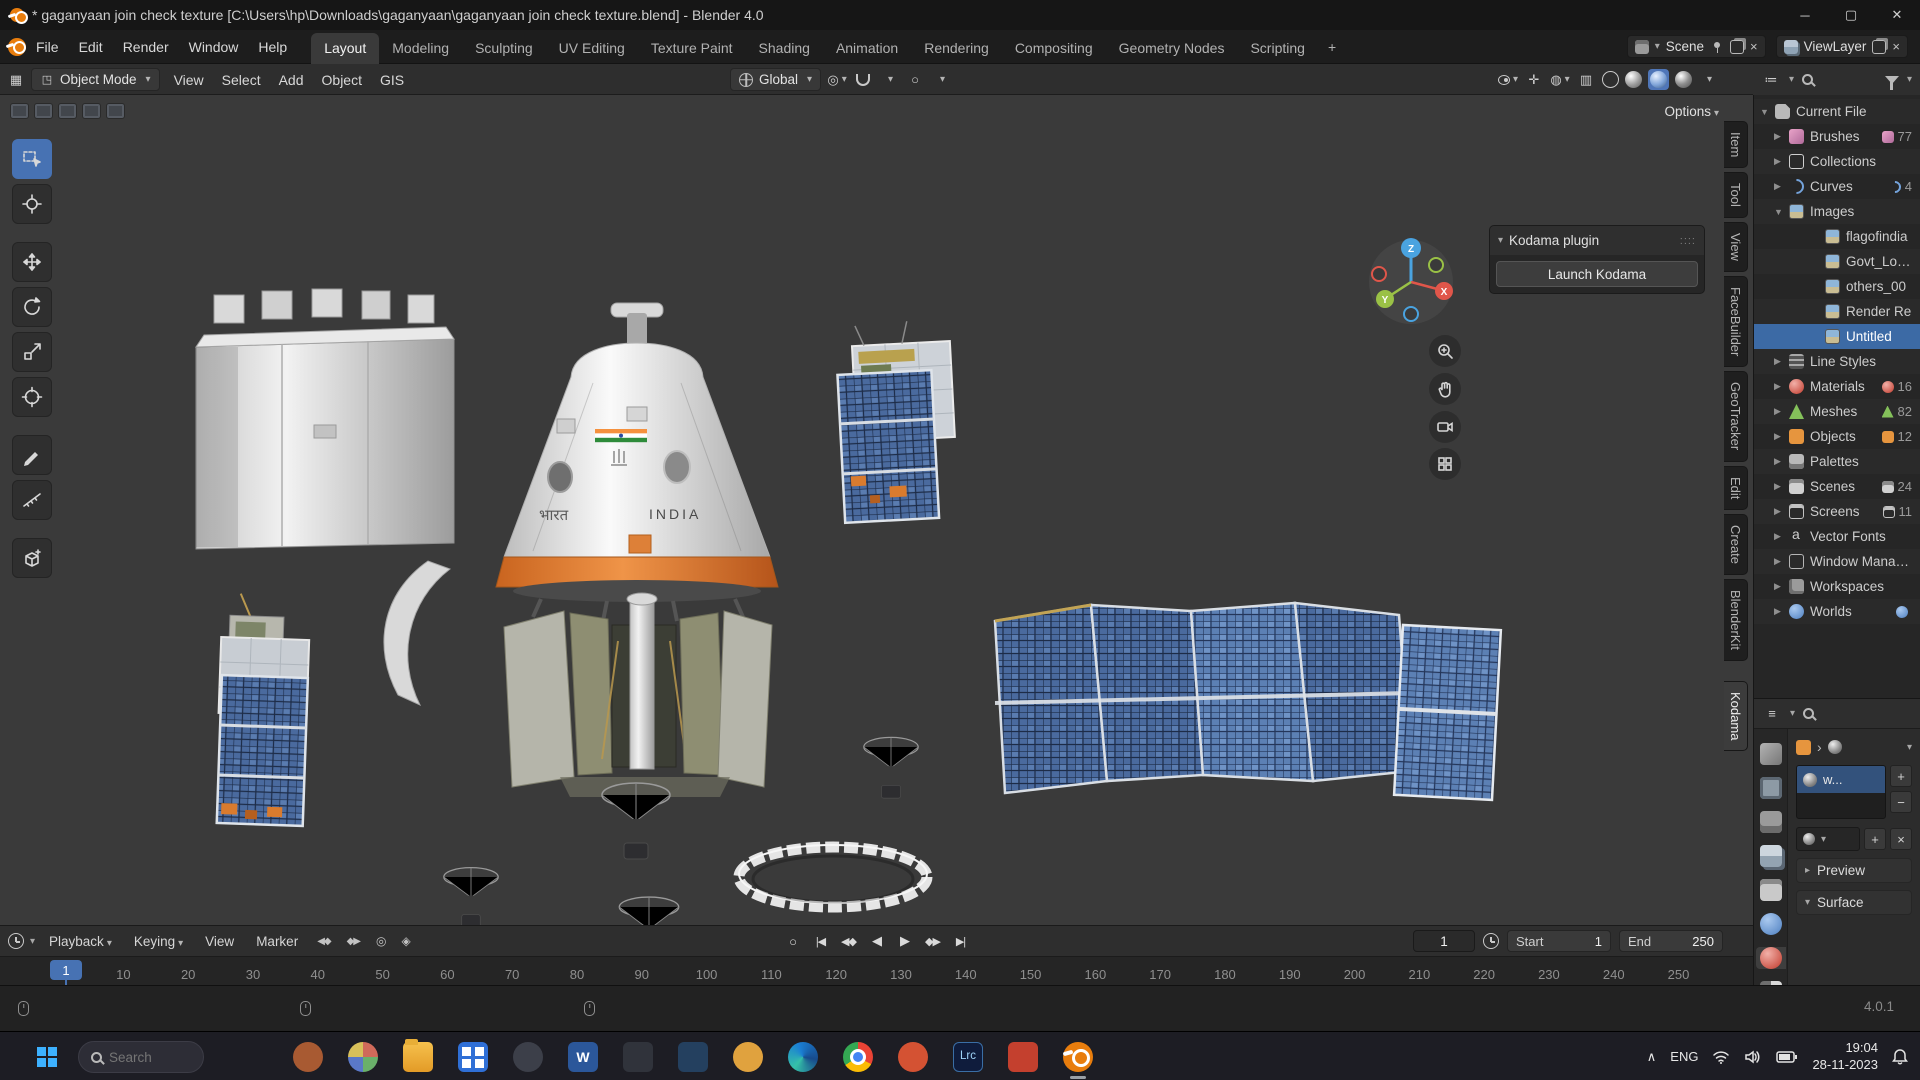 The image size is (1920, 1080). What do you see at coordinates (784, 48) in the screenshot?
I see `workspace-tab: Shading` at bounding box center [784, 48].